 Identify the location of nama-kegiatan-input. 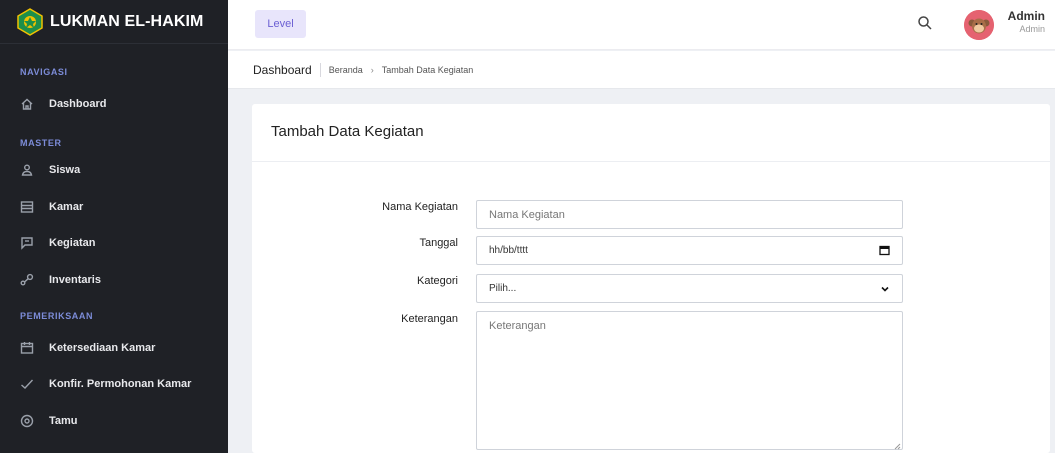
(689, 214).